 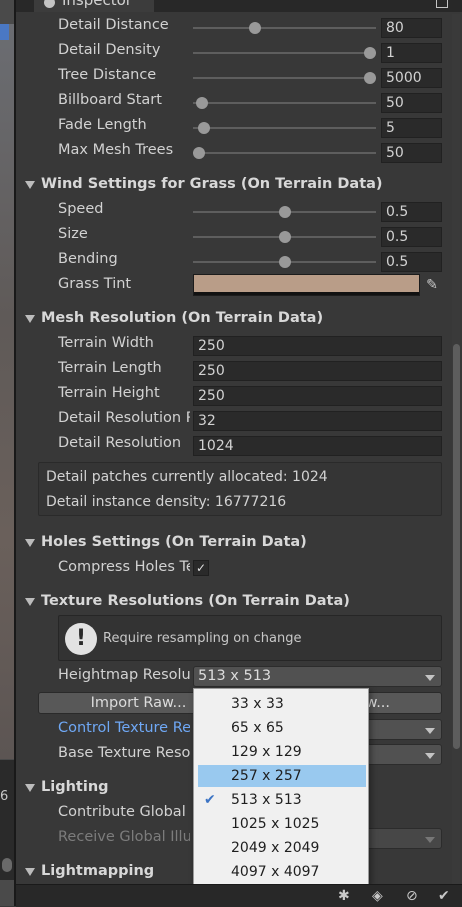 I want to click on wind-size-label: Size, so click(x=73, y=234).